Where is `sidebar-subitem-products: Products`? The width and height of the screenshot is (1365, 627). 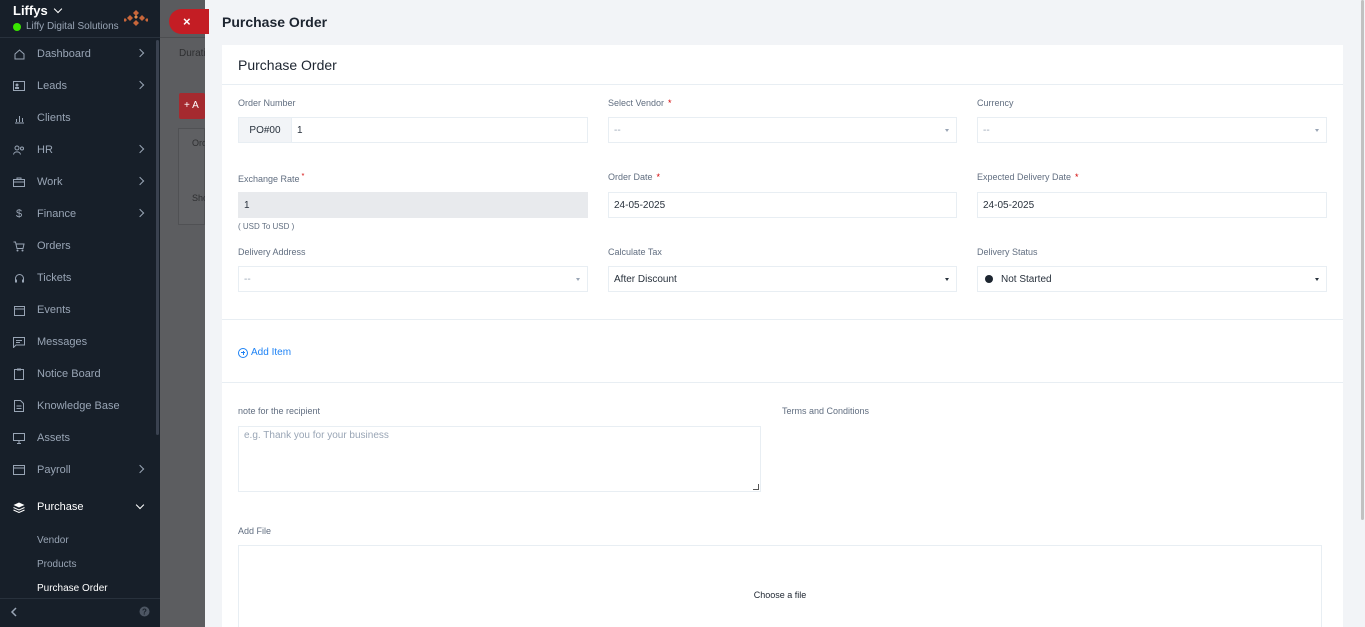
sidebar-subitem-products: Products is located at coordinates (80, 564).